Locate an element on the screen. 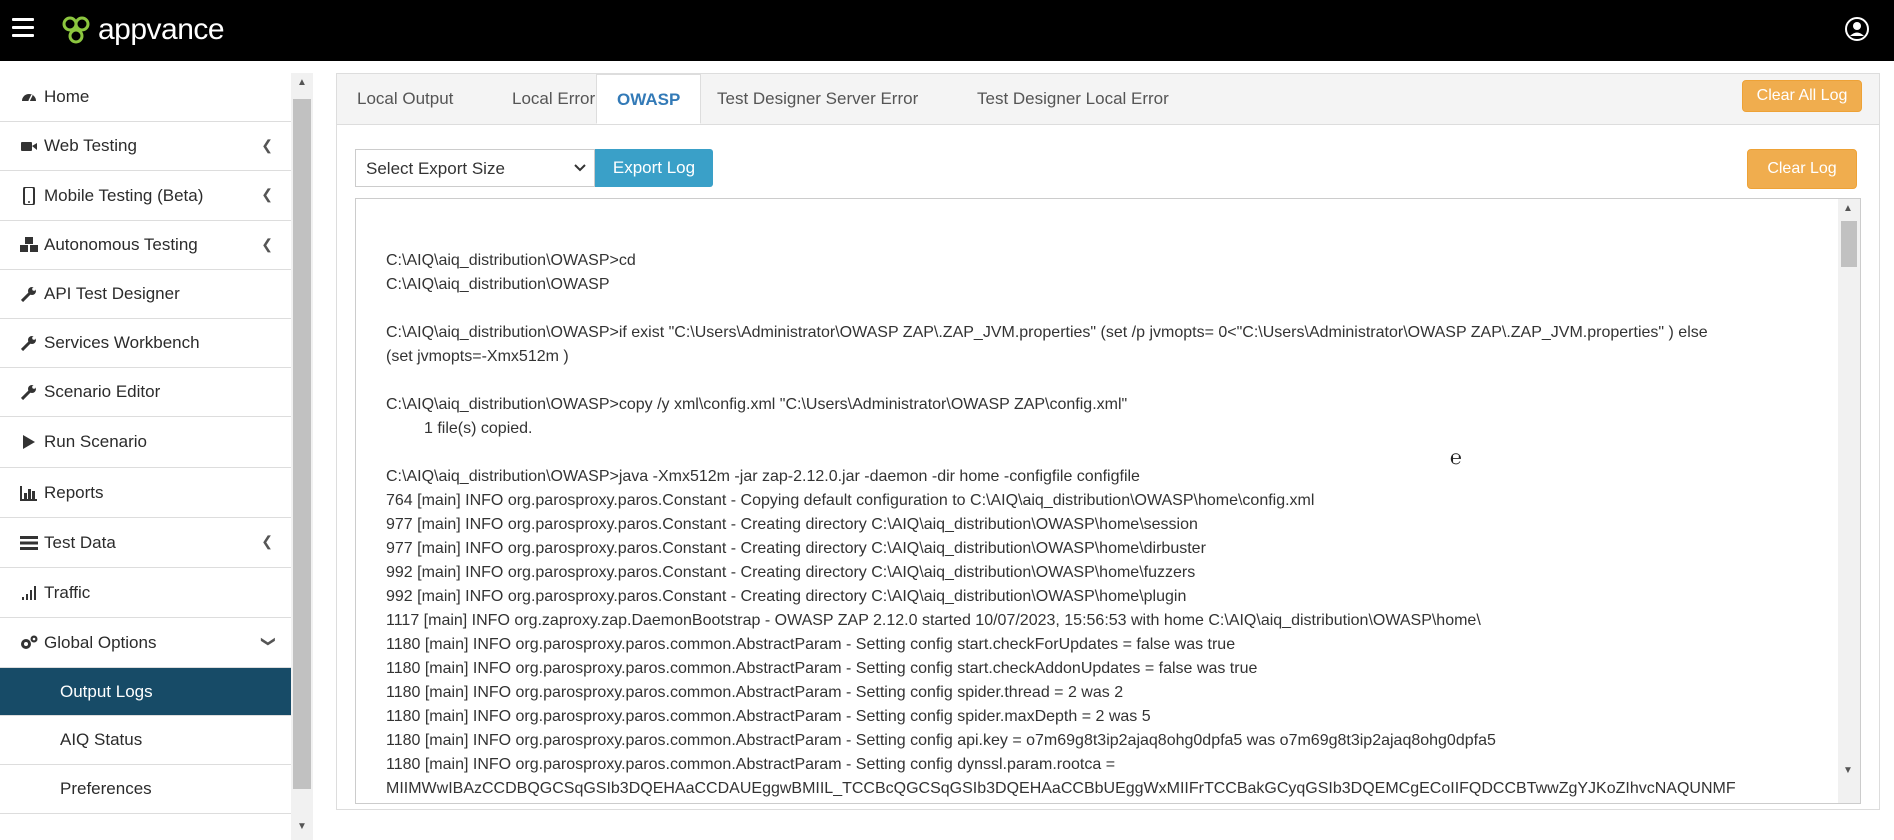  chevron-down-icon is located at coordinates (580, 168).